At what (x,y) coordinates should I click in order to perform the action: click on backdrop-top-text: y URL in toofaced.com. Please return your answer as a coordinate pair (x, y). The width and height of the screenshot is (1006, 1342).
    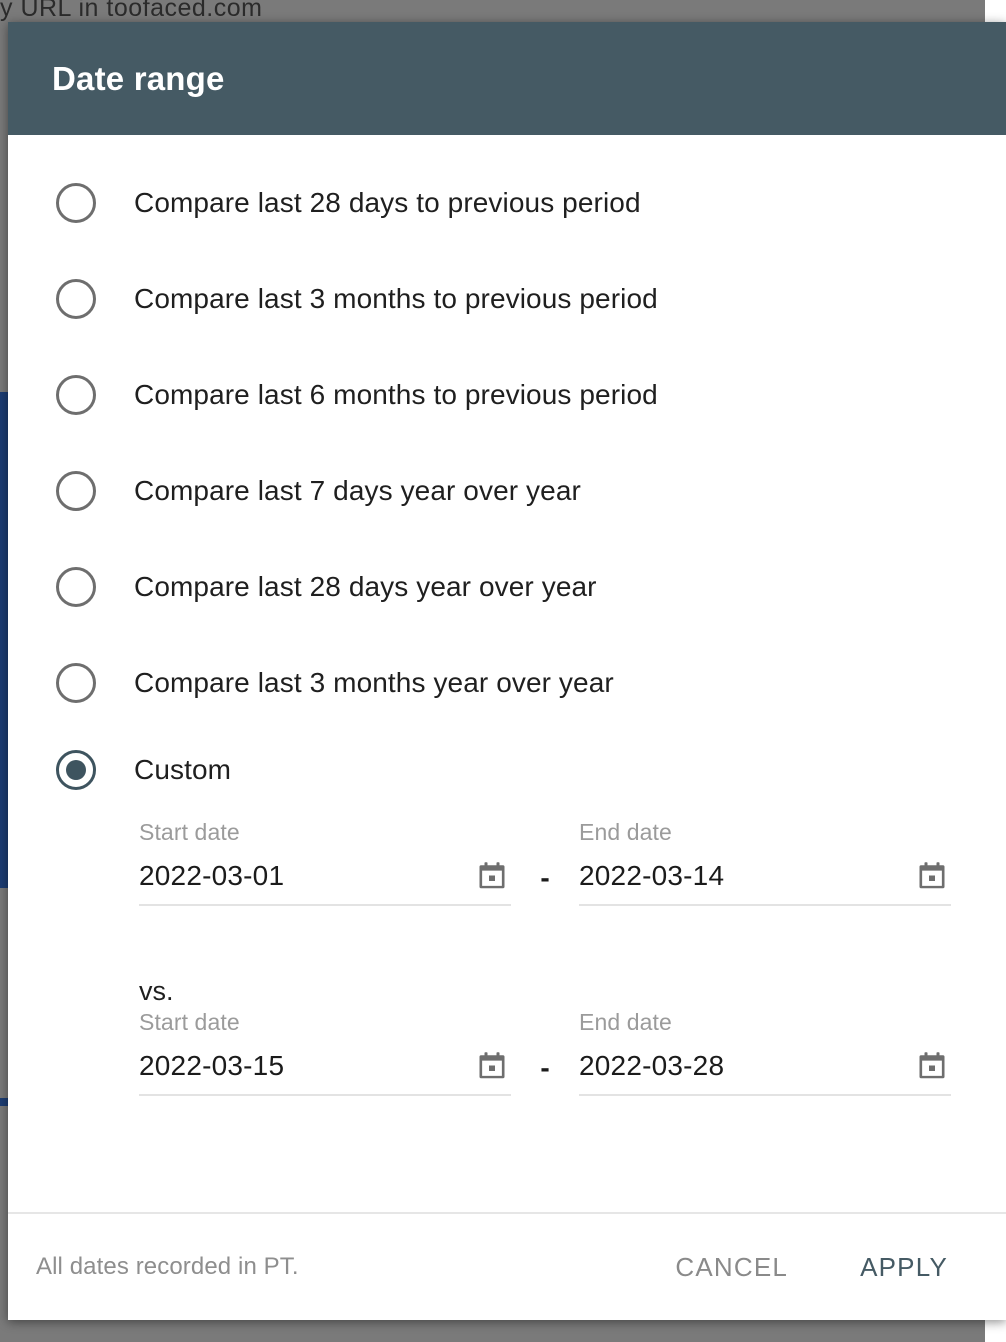
    Looking at the image, I should click on (131, 11).